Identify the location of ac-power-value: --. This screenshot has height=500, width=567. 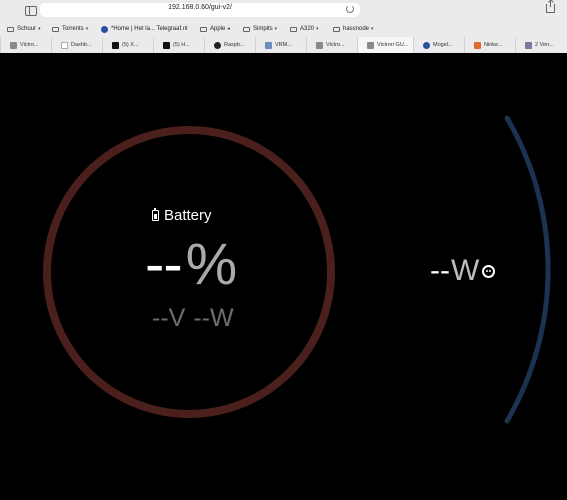
(440, 270).